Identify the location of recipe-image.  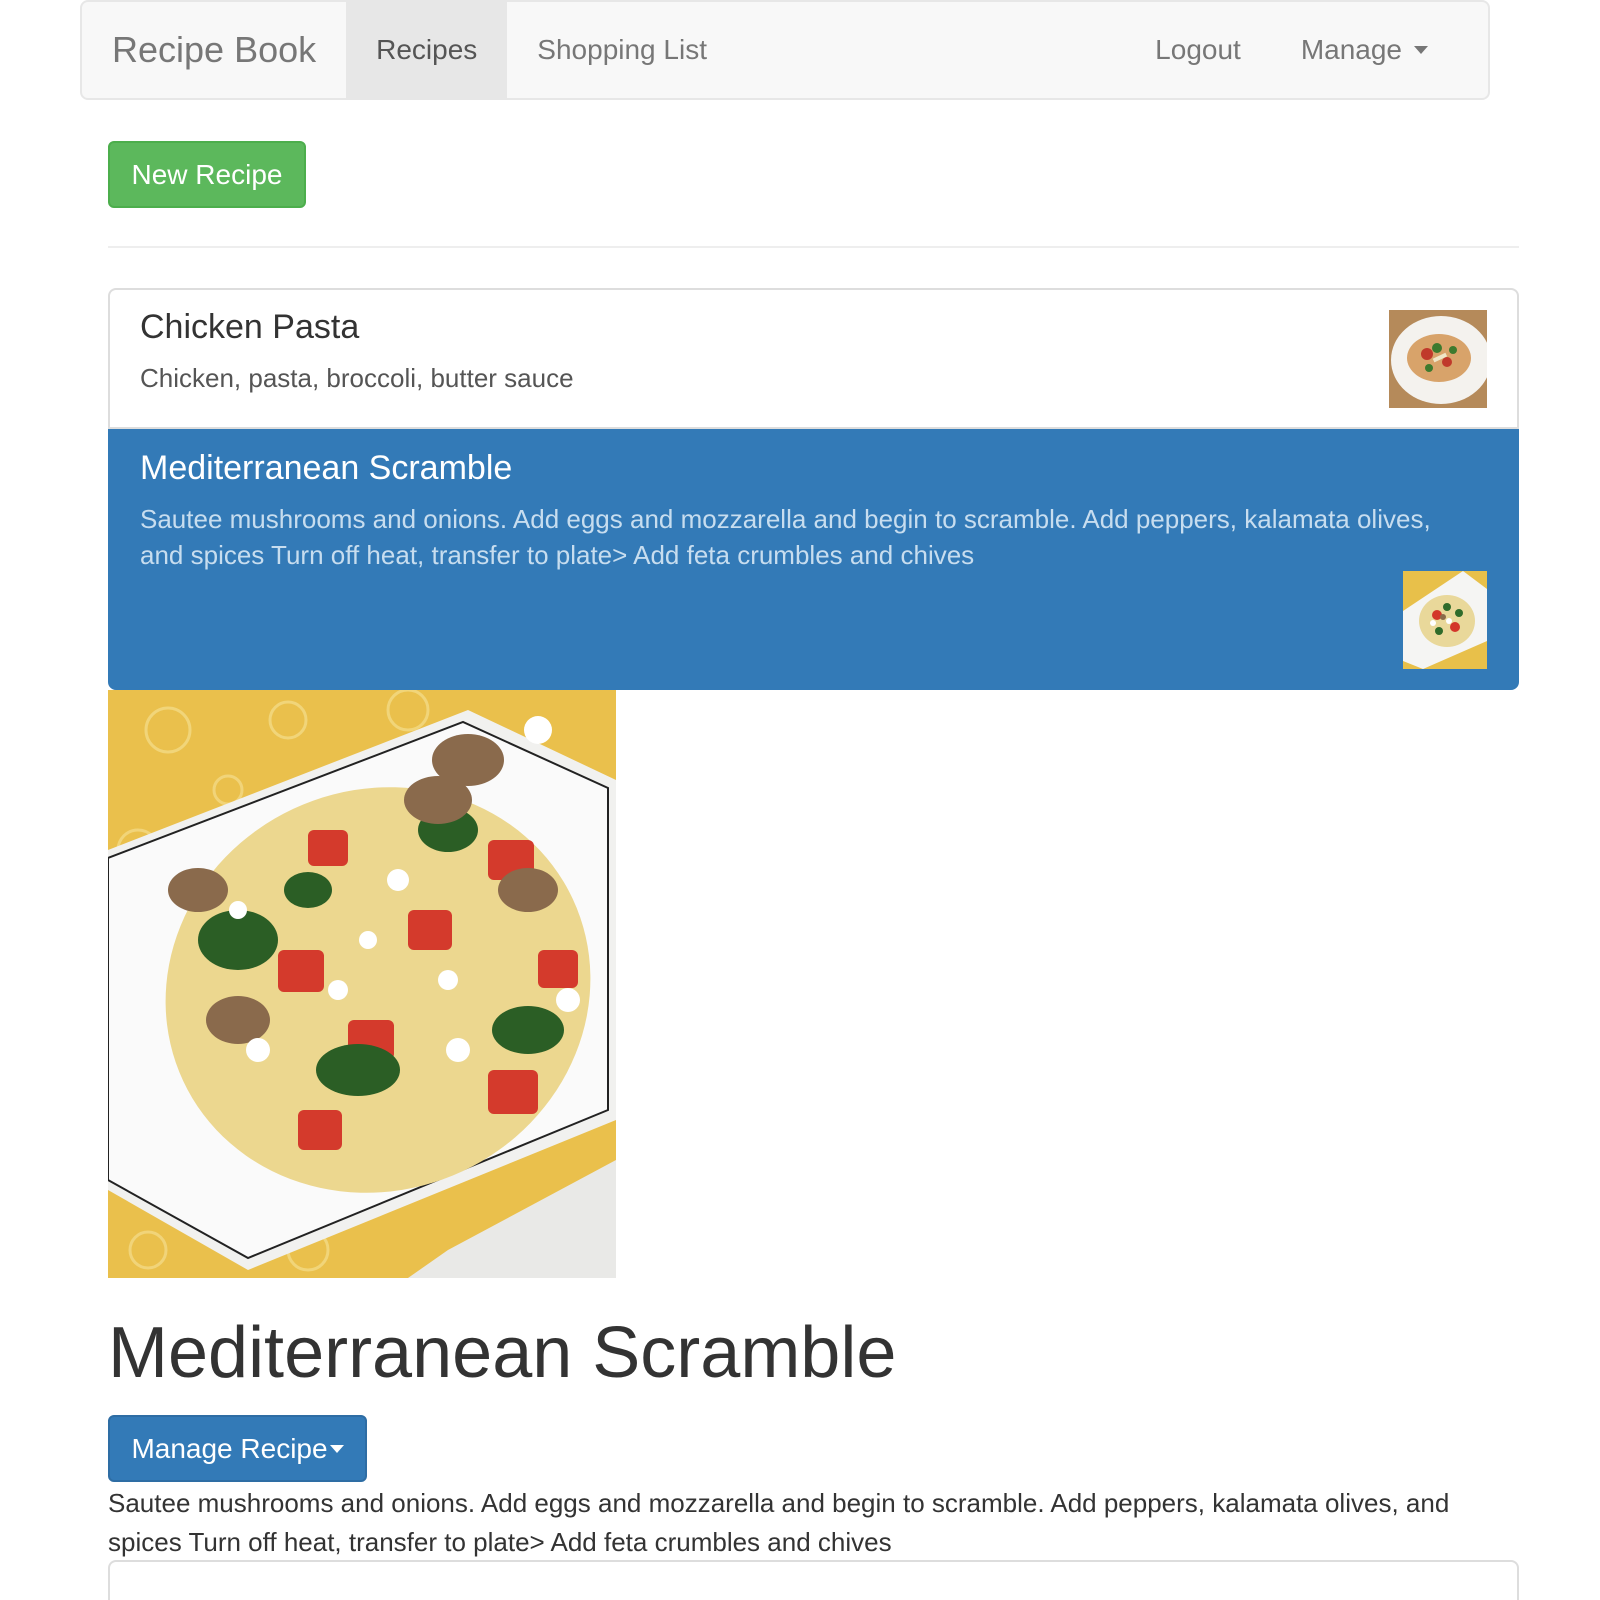
(362, 984).